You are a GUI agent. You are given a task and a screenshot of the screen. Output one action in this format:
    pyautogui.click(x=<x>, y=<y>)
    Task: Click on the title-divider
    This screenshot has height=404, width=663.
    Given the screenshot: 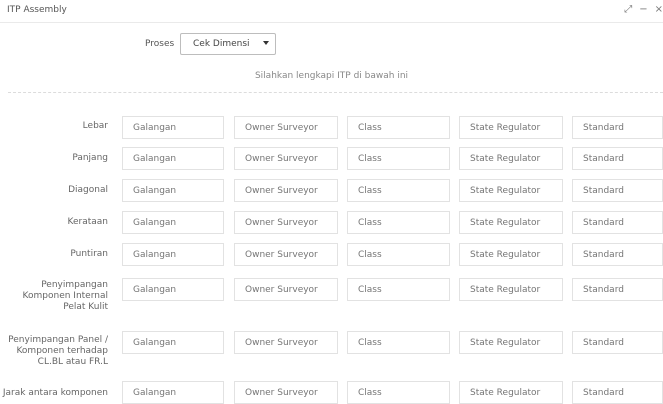 What is the action you would take?
    pyautogui.click(x=331, y=22)
    